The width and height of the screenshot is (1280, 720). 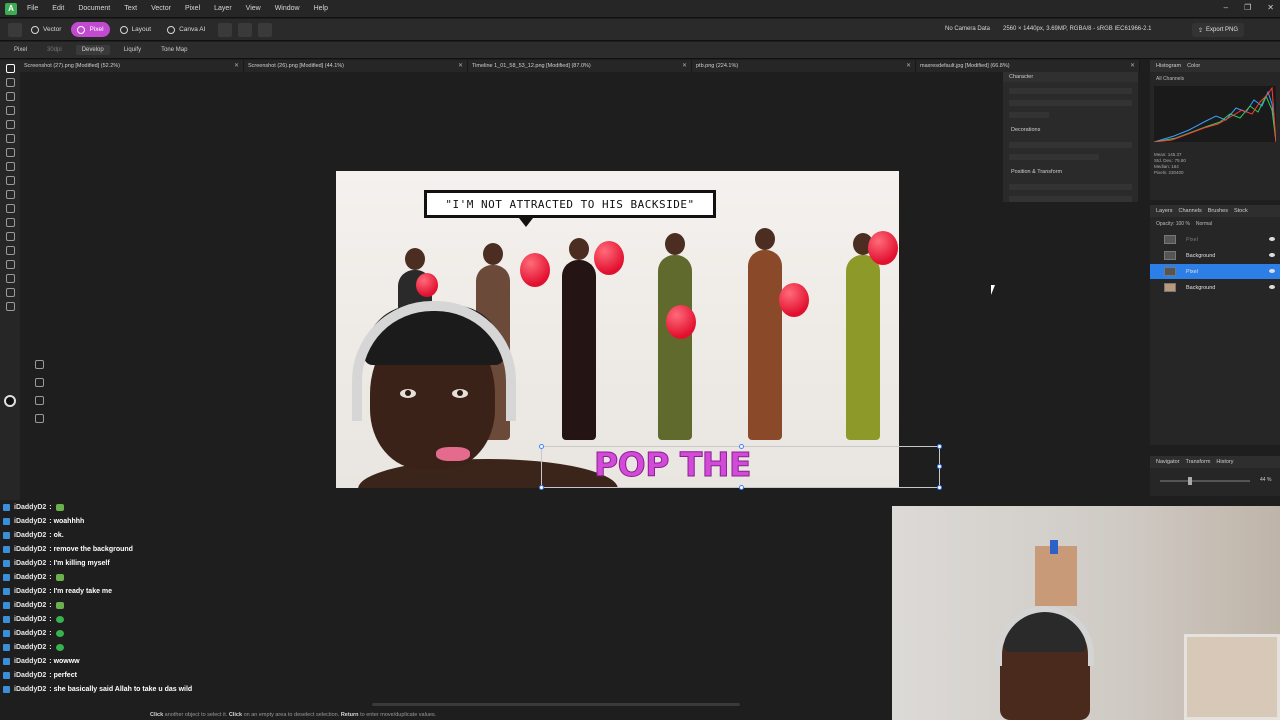 What do you see at coordinates (1247, 7) in the screenshot?
I see `maximize-icon: ❐` at bounding box center [1247, 7].